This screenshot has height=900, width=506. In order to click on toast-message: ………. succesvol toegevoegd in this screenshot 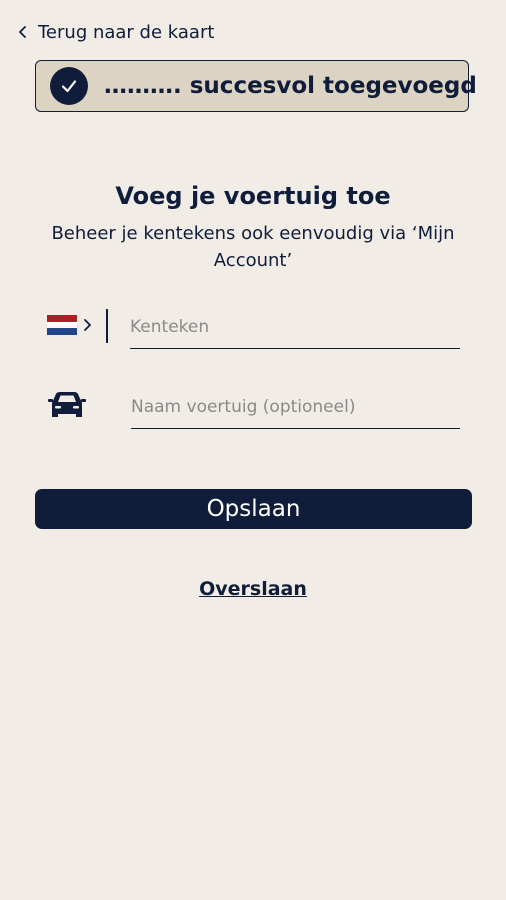, I will do `click(290, 86)`.